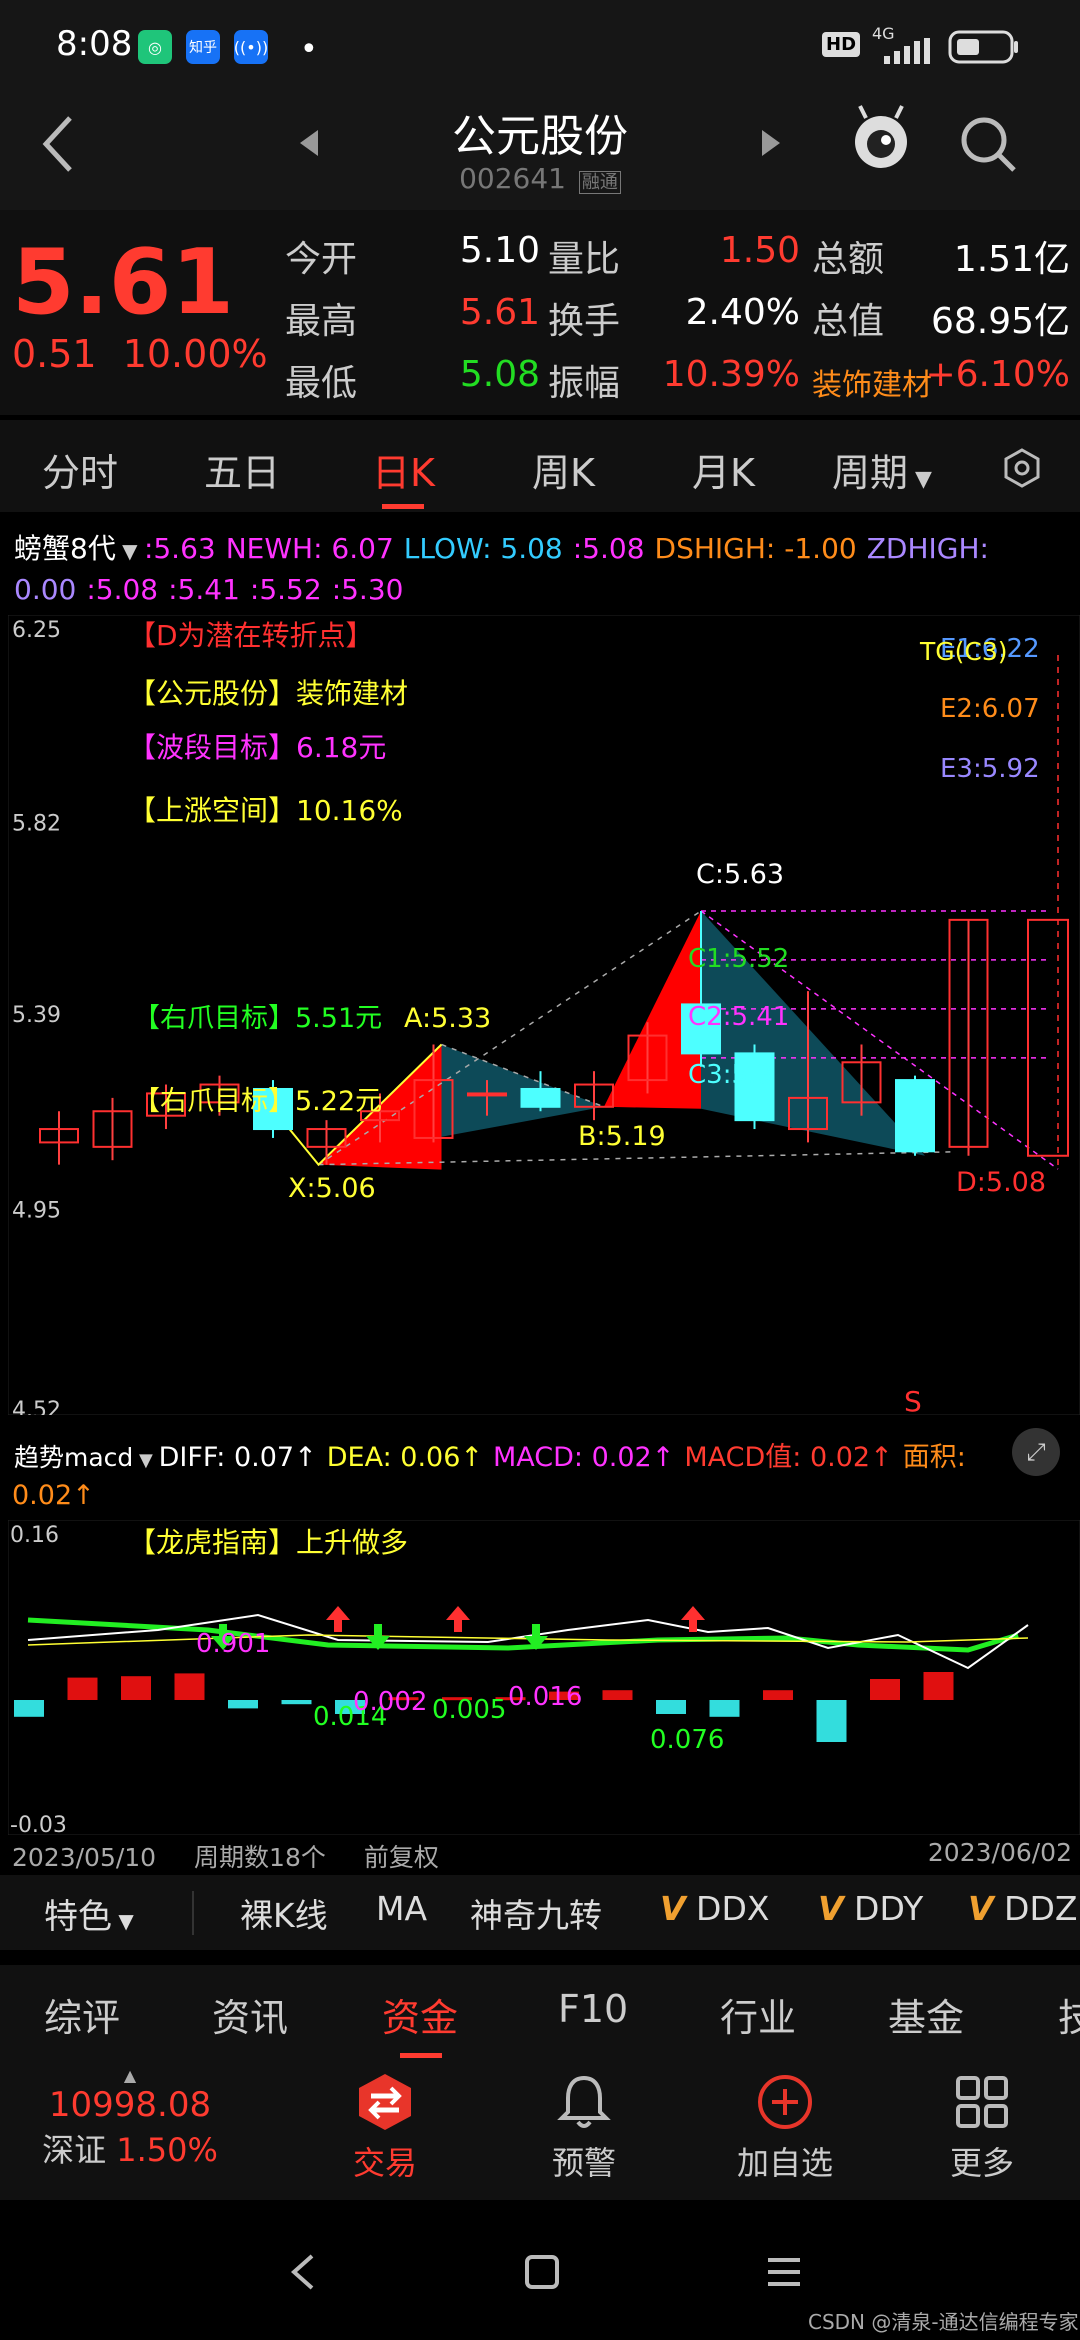 The height and width of the screenshot is (2340, 1080). I want to click on next-stock-icon, so click(770, 145).